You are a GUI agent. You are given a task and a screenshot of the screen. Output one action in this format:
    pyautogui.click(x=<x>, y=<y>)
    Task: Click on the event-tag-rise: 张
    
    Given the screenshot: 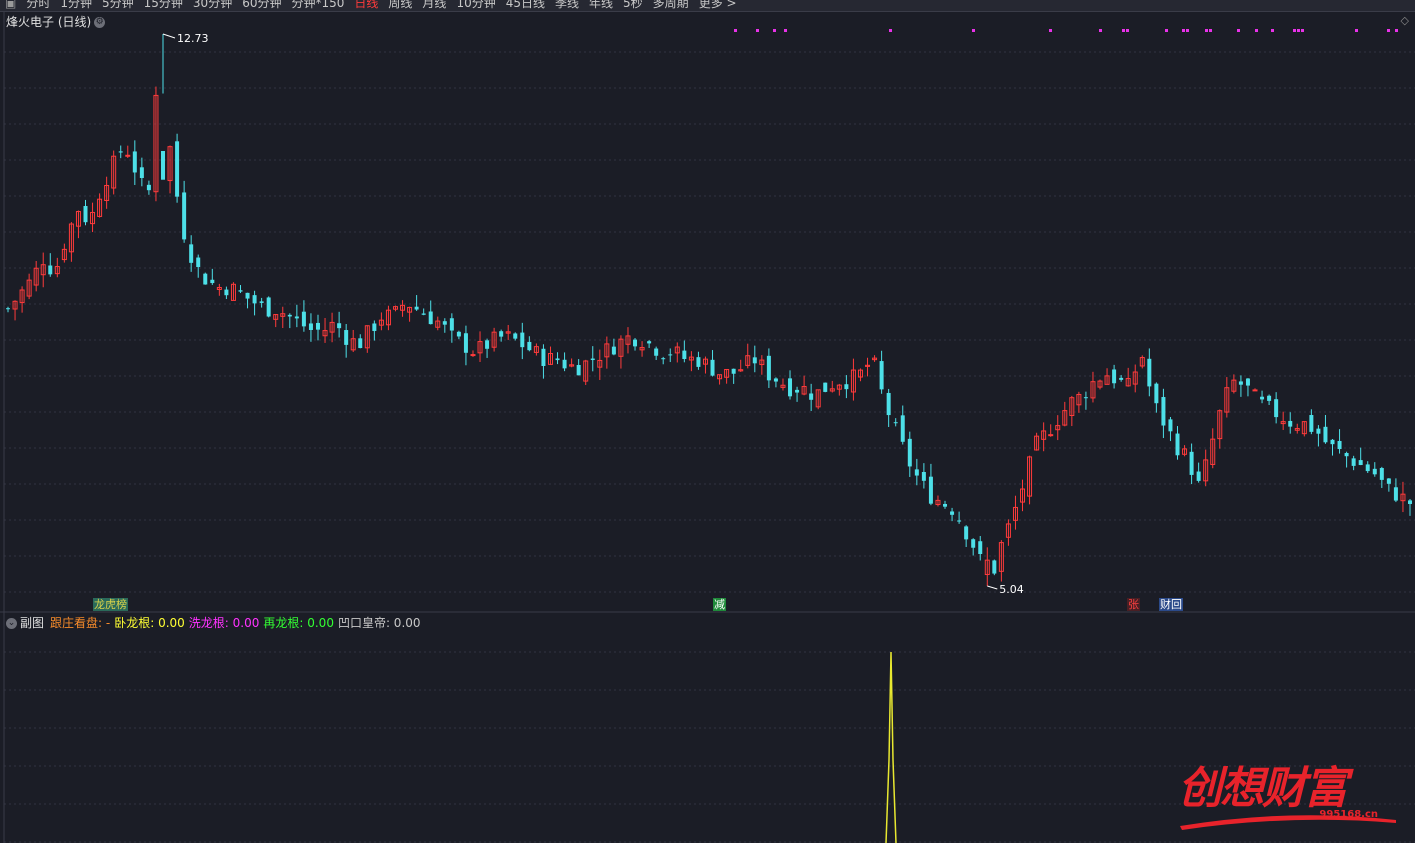 What is the action you would take?
    pyautogui.click(x=1133, y=604)
    